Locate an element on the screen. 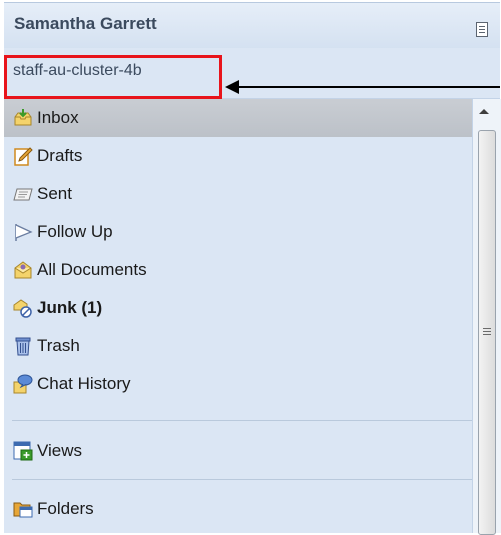 This screenshot has height=535, width=501. chat-history-icon is located at coordinates (23, 384).